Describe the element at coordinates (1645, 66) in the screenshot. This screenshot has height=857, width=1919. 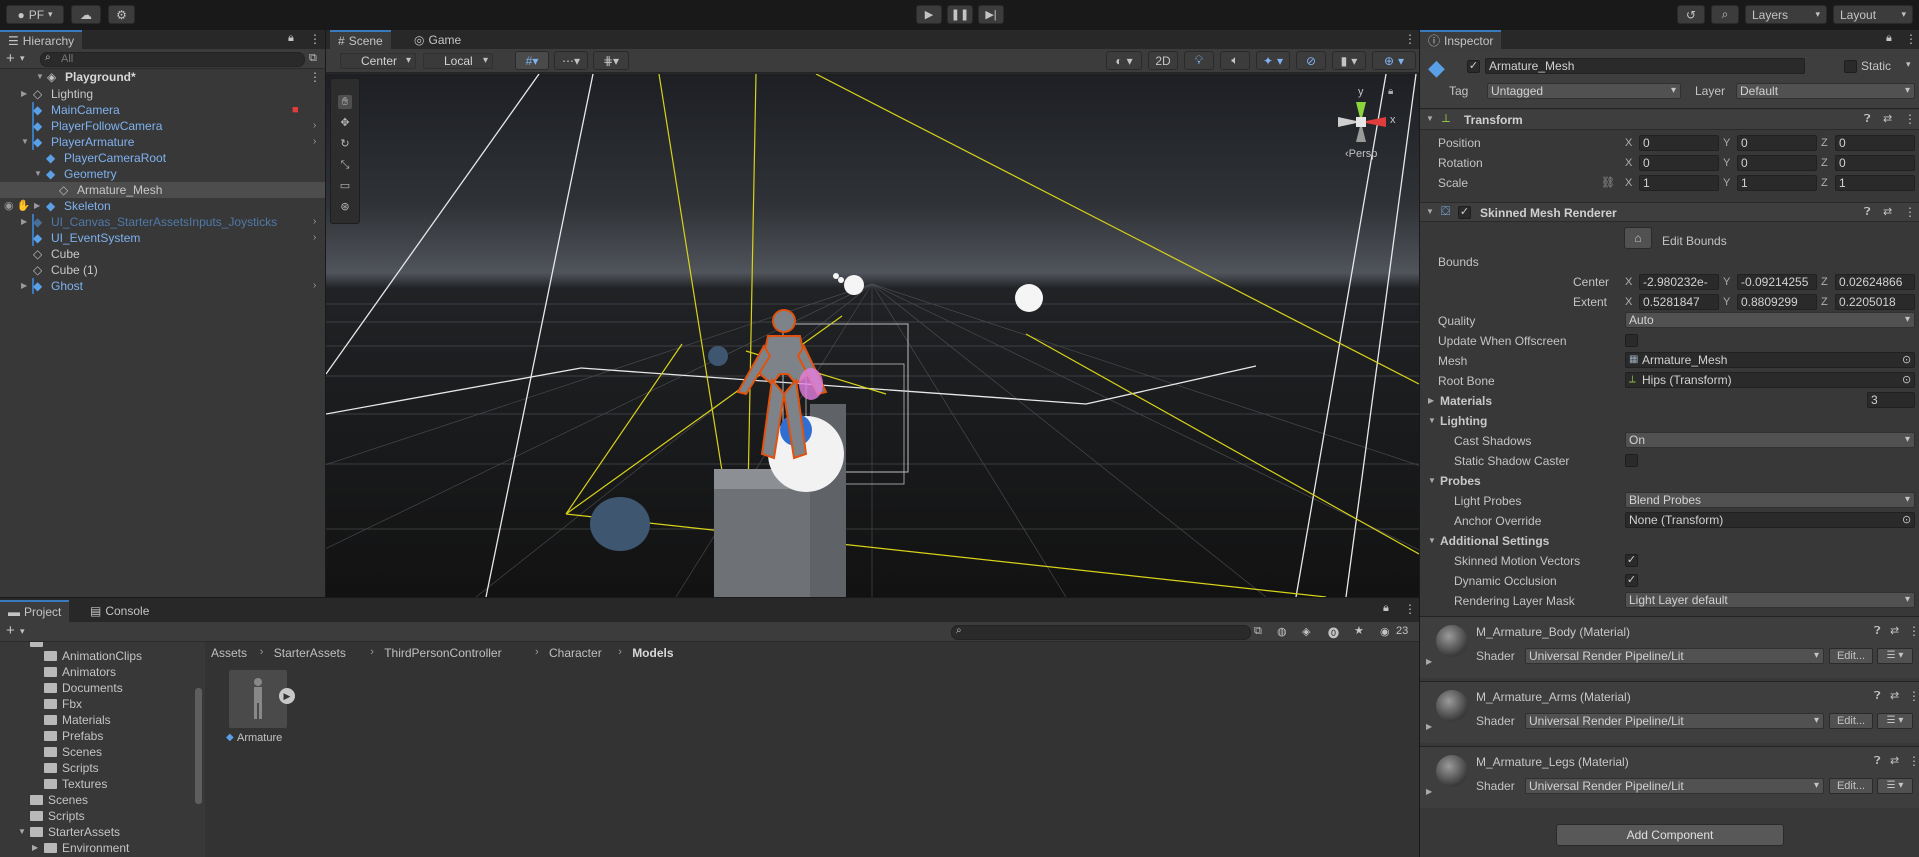
I see `object-name-field: Armature_Mesh` at that location.